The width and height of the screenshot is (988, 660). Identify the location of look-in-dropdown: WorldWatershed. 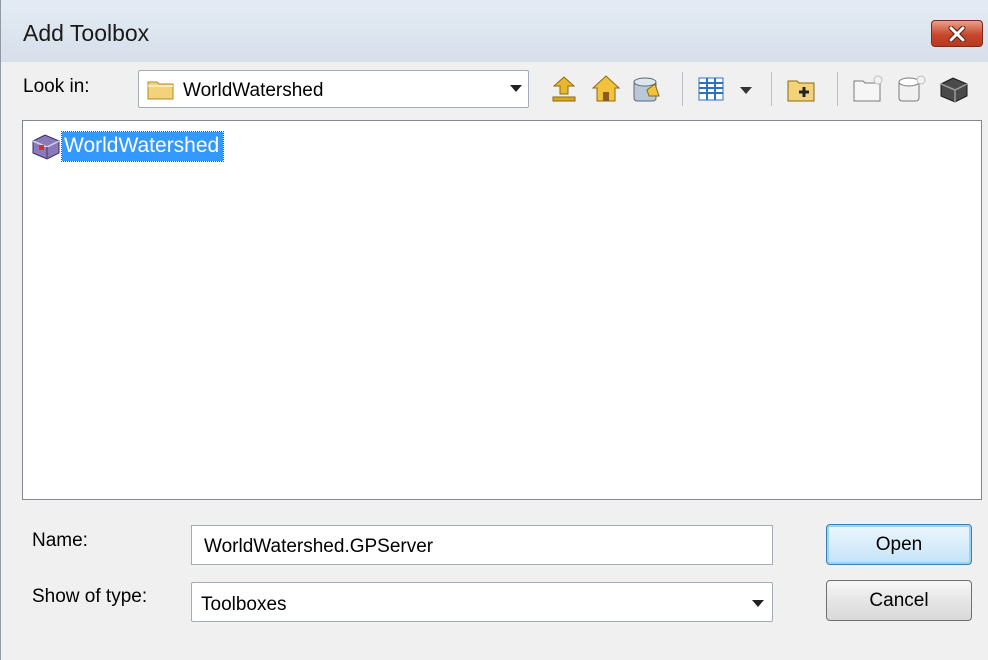
(333, 89).